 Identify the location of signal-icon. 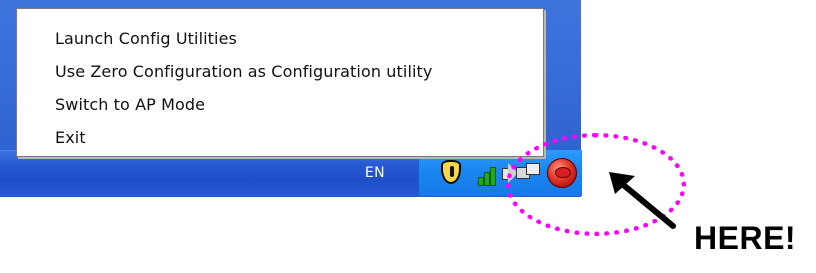
(489, 174).